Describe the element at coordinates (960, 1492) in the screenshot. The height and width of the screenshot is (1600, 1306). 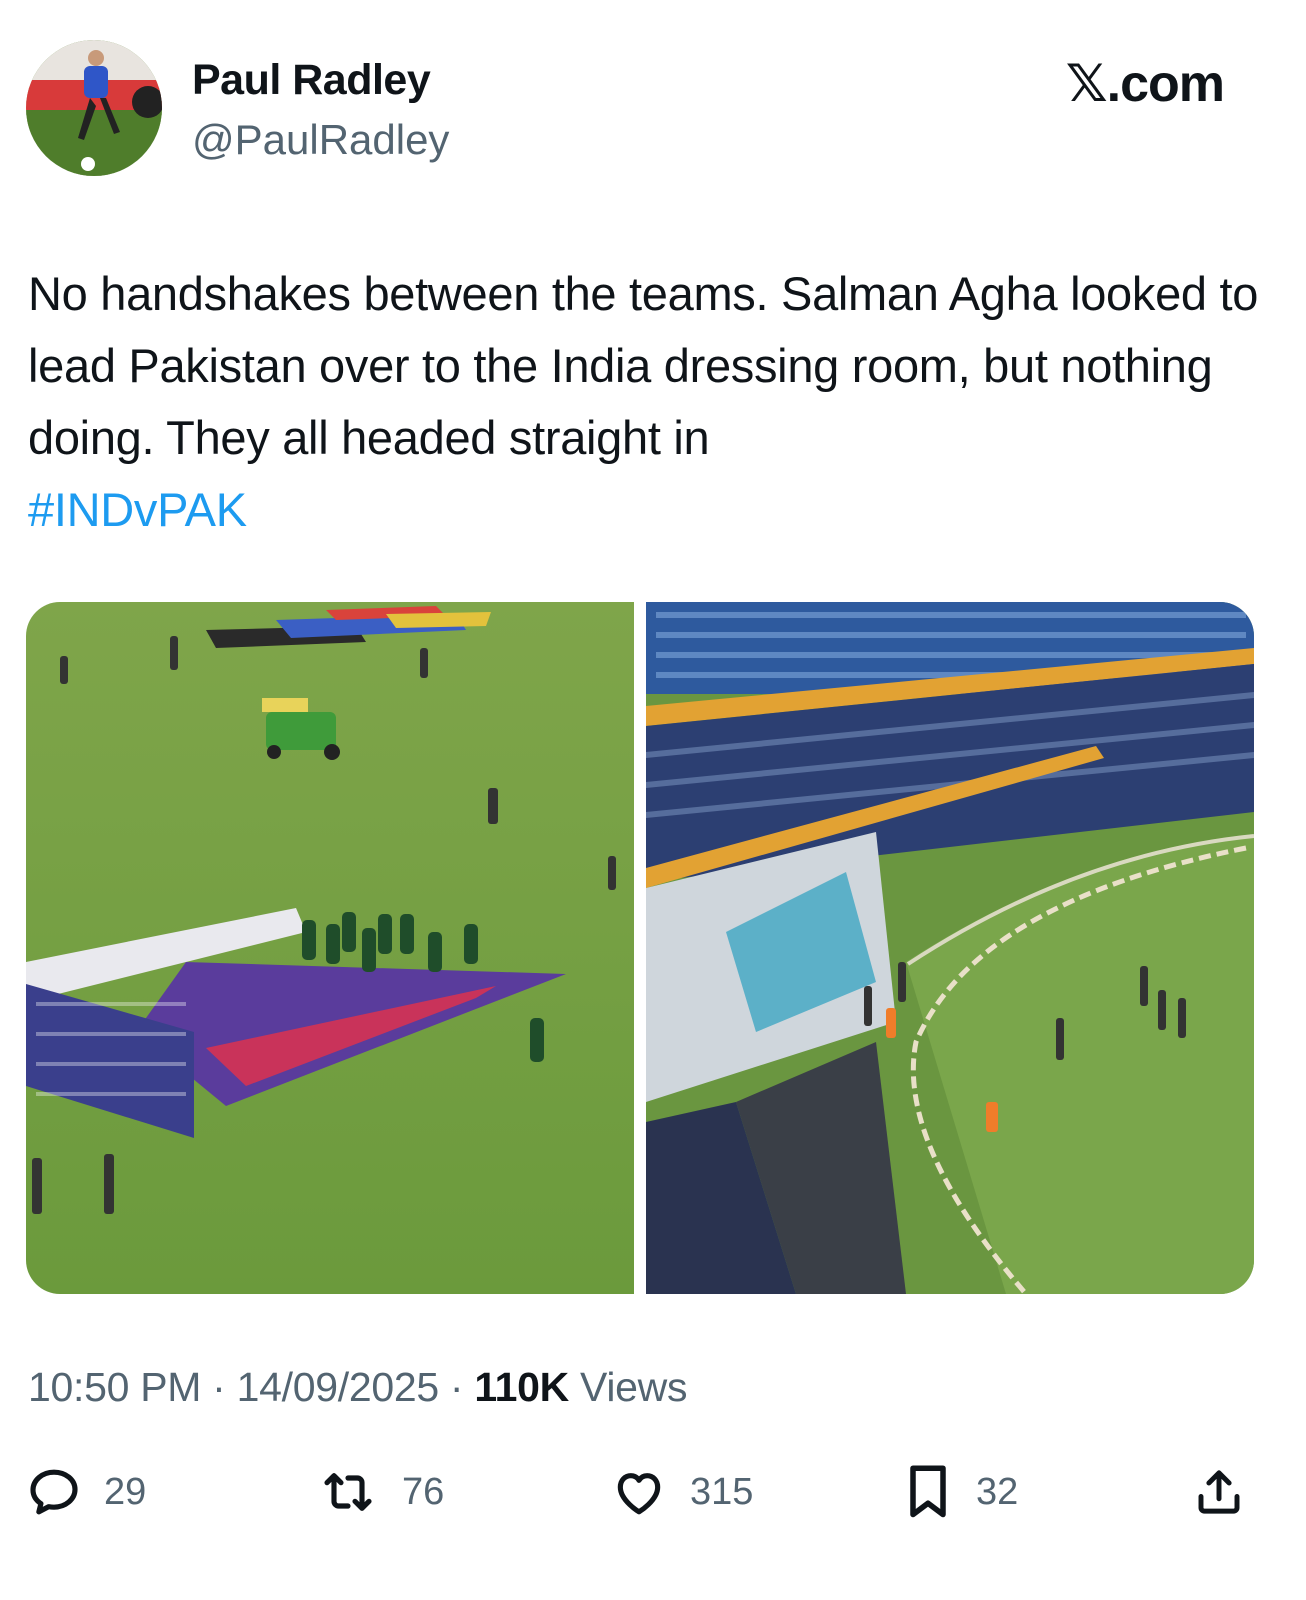
I see `bookmark-button: 32` at that location.